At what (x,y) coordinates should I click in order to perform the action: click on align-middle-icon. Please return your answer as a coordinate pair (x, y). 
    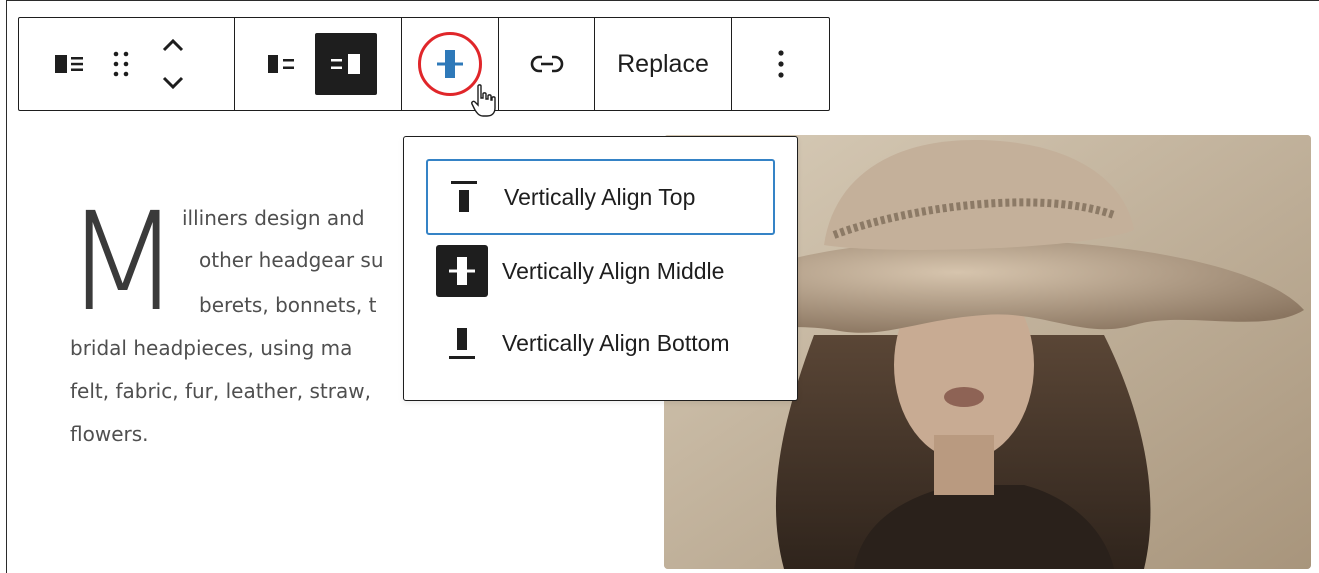
    Looking at the image, I should click on (462, 271).